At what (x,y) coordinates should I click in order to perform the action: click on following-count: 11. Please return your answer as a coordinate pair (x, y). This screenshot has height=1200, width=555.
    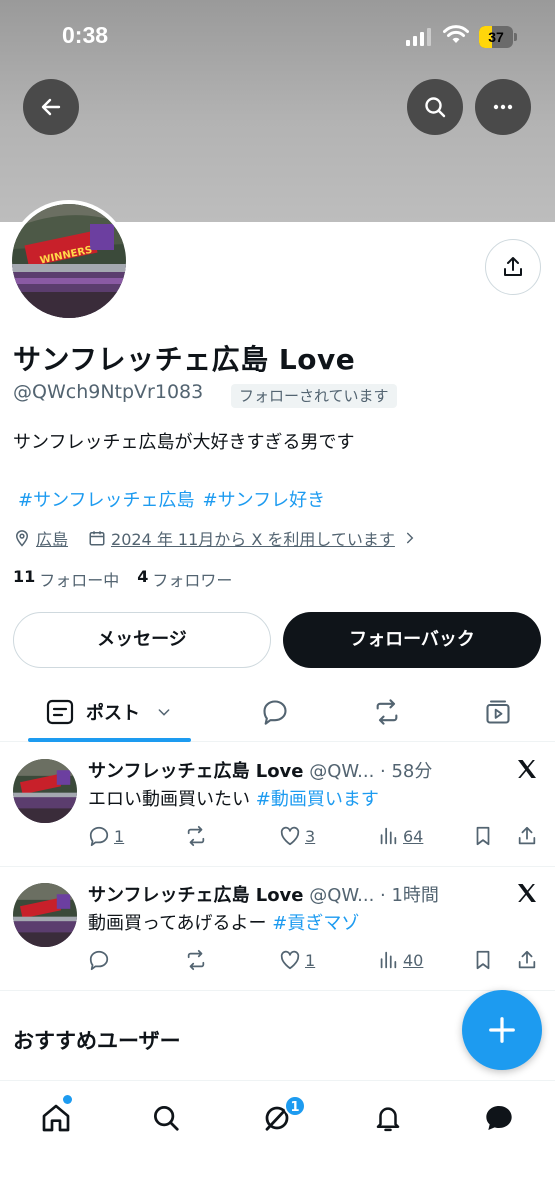
    Looking at the image, I should click on (24, 576).